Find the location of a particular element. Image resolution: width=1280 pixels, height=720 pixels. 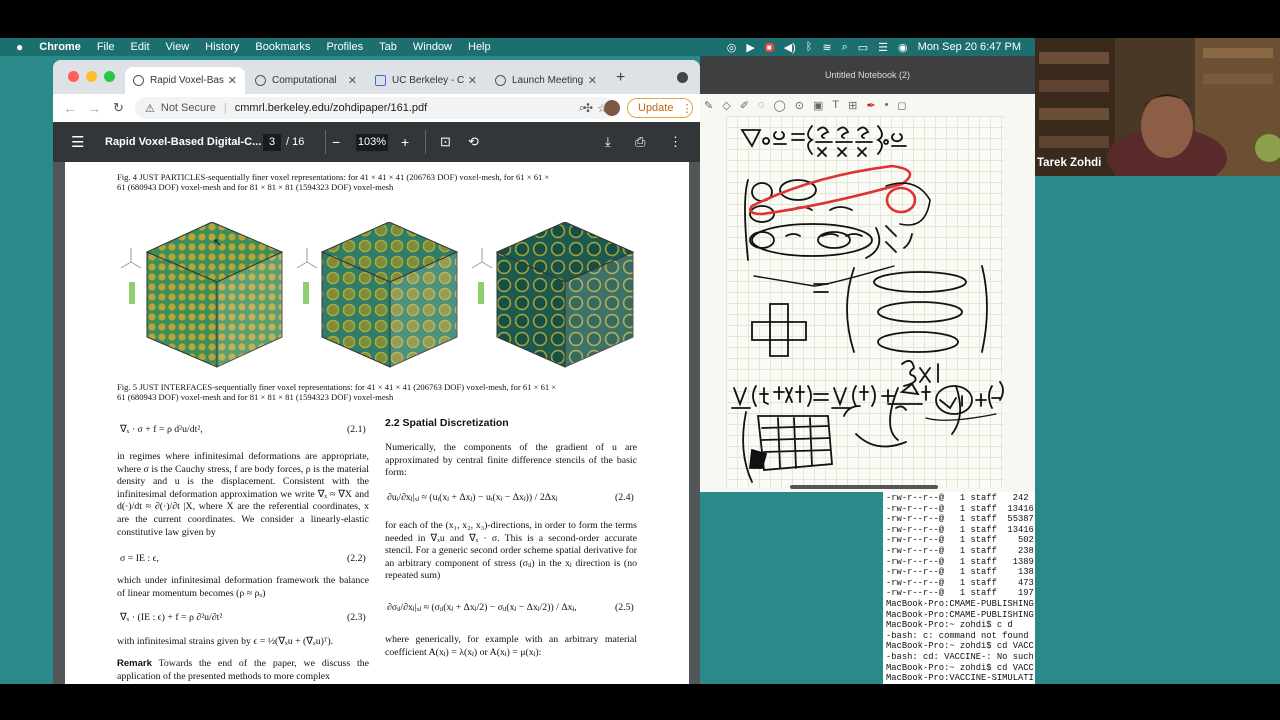

pen-icon: ✎ is located at coordinates (708, 105).